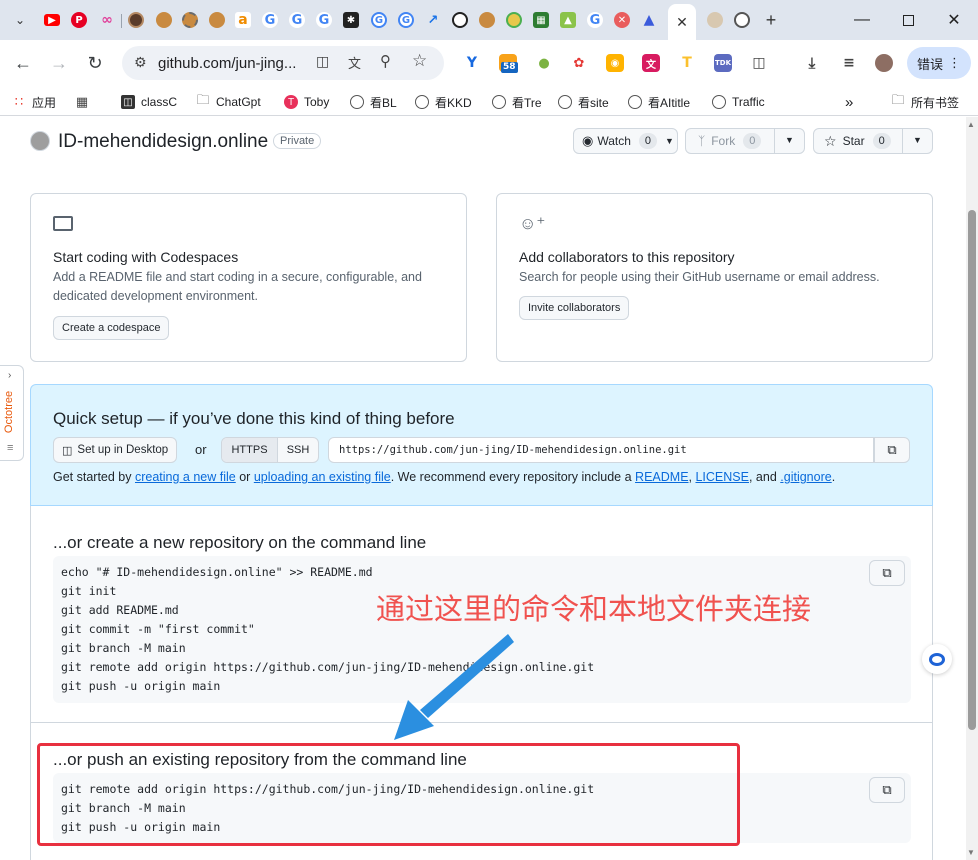 This screenshot has width=978, height=860. Describe the element at coordinates (593, 102) in the screenshot. I see `bookmark-label: 看site` at that location.